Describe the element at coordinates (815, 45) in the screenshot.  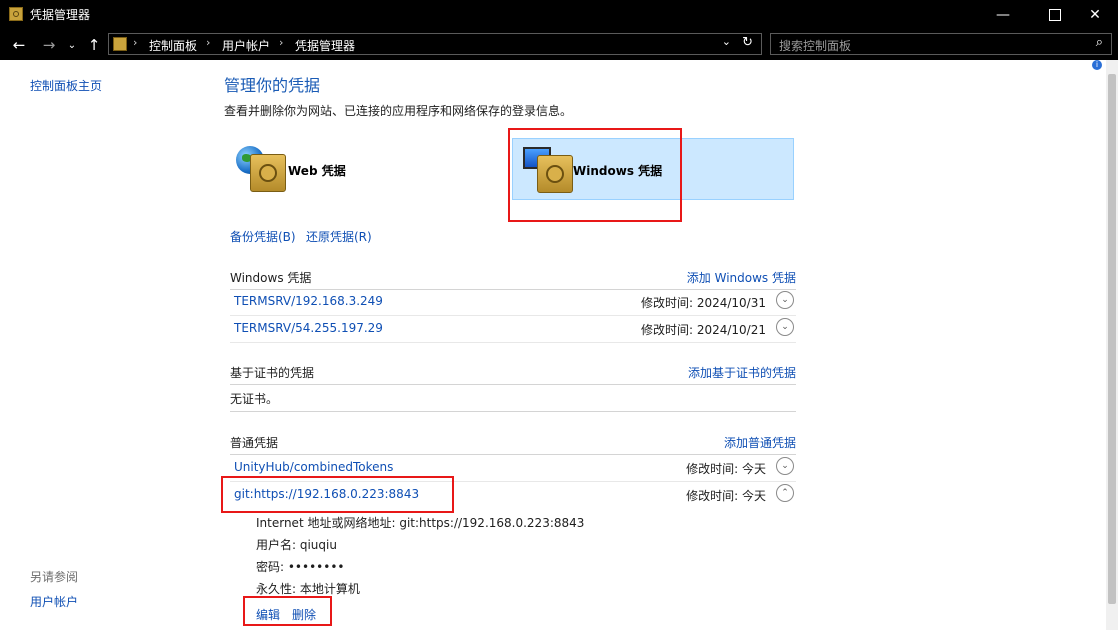
I see `search-input: 搜索控制面板` at that location.